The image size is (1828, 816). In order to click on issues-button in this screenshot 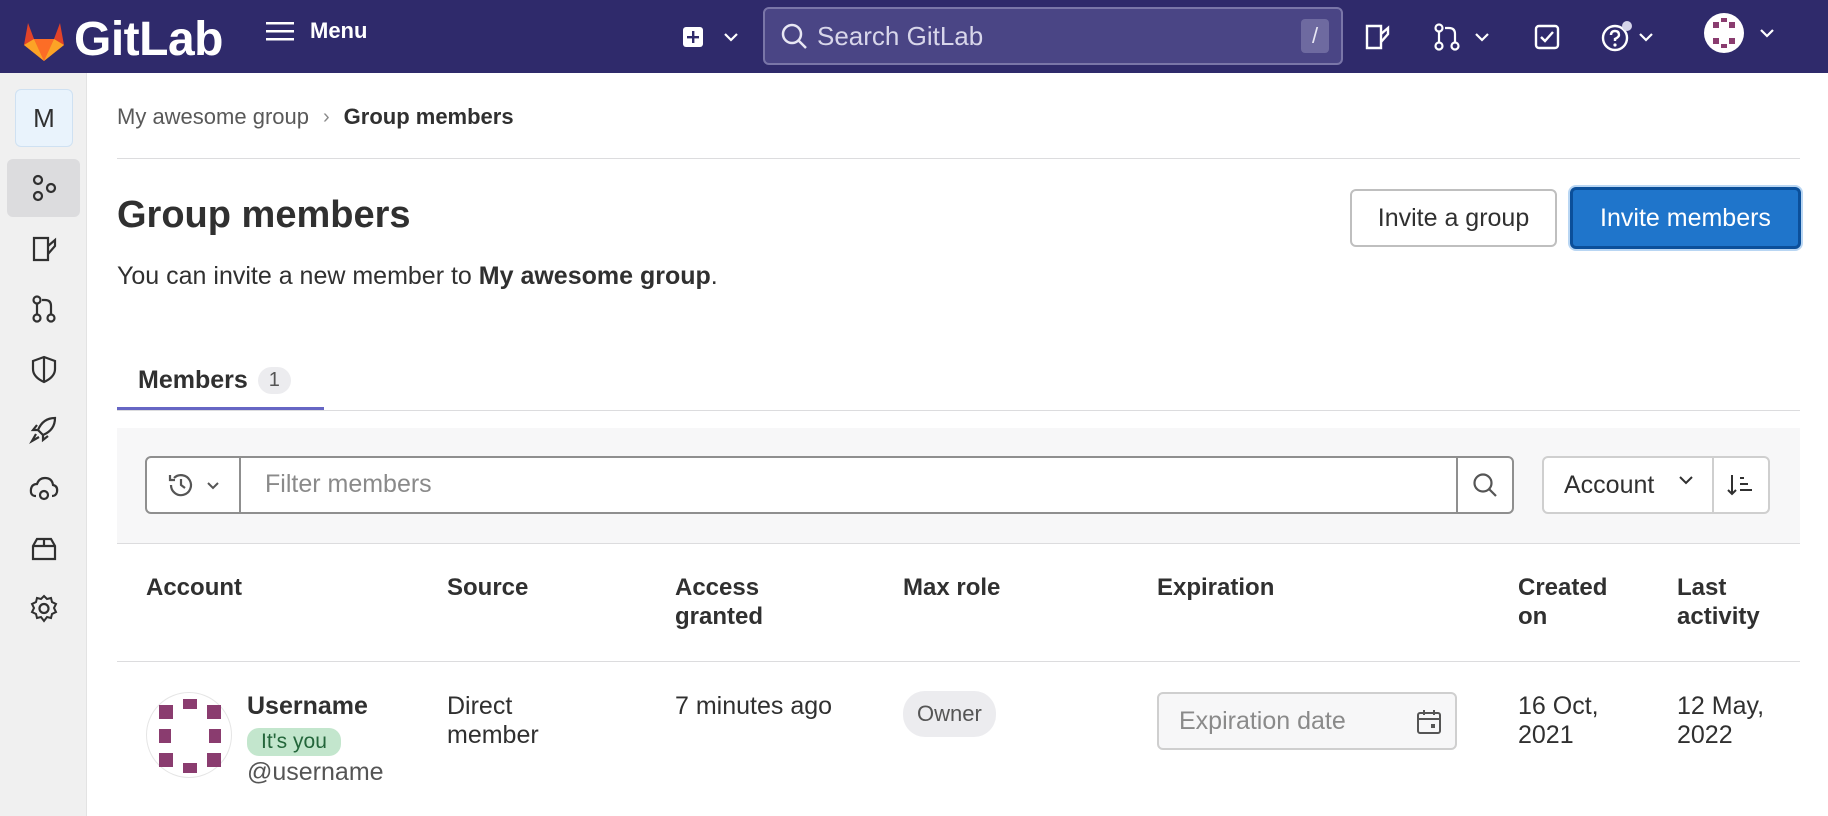, I will do `click(1377, 37)`.